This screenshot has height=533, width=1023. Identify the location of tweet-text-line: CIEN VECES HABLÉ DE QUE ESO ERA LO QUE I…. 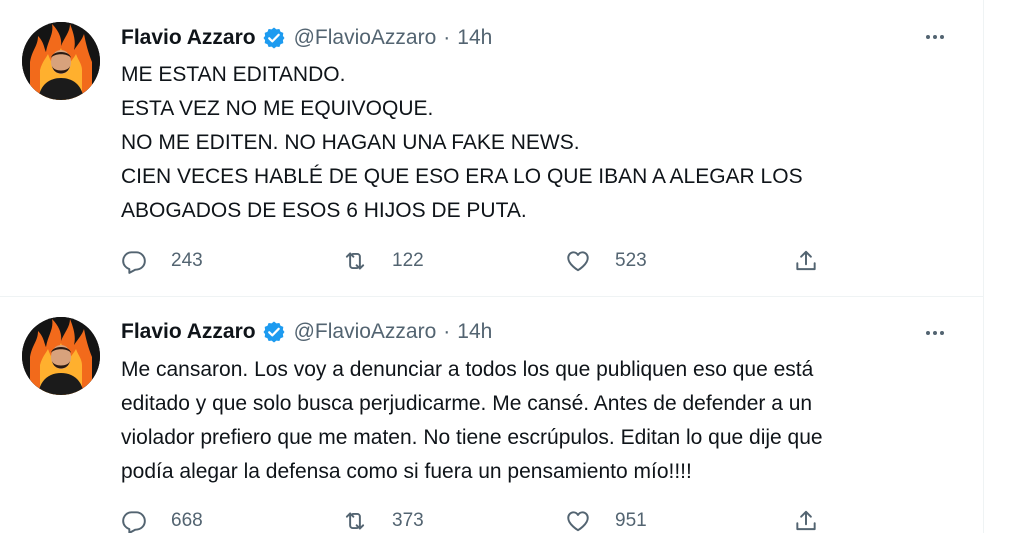
(462, 176).